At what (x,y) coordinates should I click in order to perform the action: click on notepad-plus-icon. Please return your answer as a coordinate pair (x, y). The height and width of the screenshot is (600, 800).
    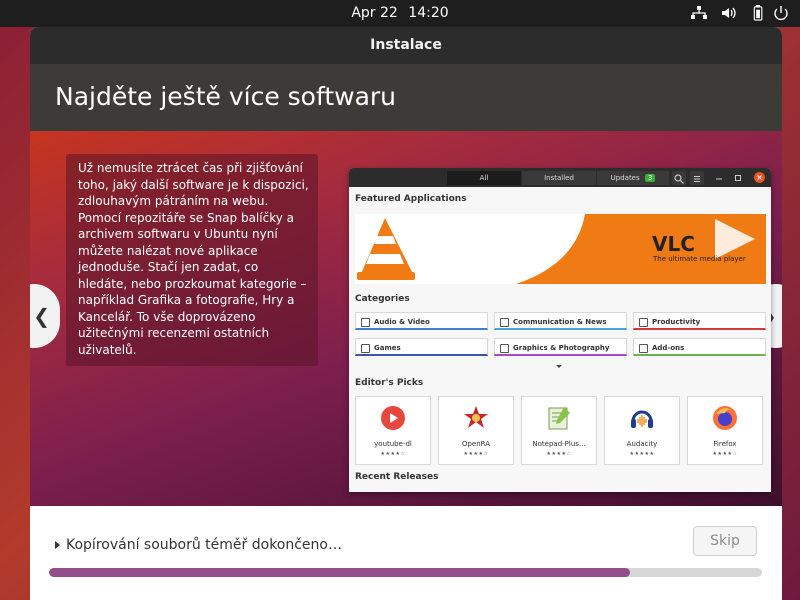
    Looking at the image, I should click on (559, 418).